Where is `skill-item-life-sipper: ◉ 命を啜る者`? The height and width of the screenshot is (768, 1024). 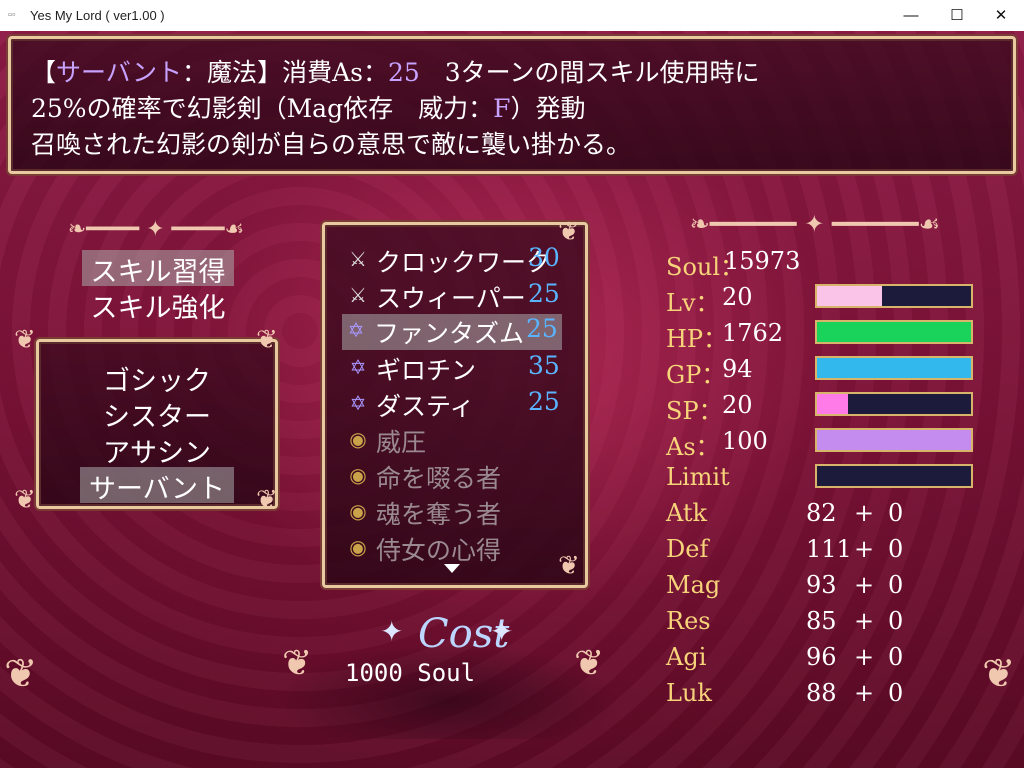
skill-item-life-sipper: ◉ 命を啜る者 is located at coordinates (454, 476).